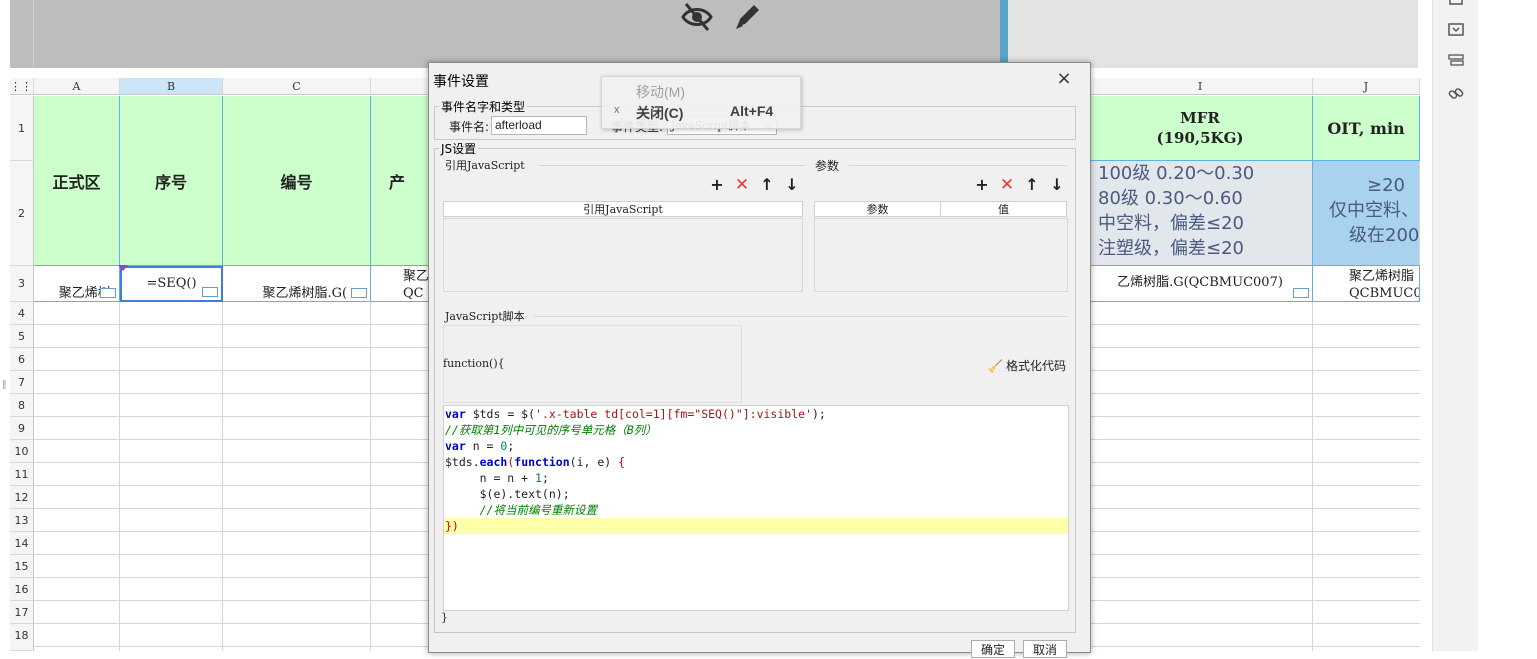 Image resolution: width=1537 pixels, height=659 pixels. Describe the element at coordinates (77, 284) in the screenshot. I see `cell-a3: 聚乙烯树 脂.G(` at that location.